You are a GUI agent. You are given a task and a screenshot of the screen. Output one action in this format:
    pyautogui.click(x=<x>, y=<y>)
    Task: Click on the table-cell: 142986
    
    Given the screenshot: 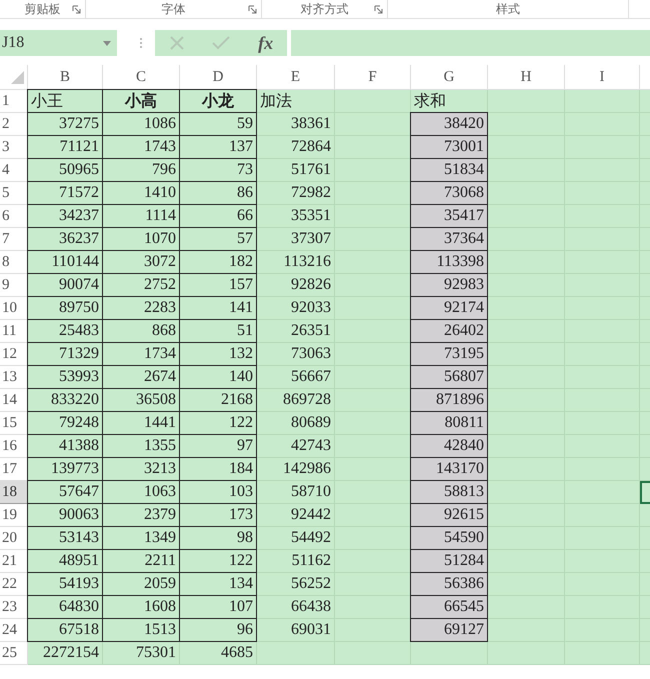 What is the action you would take?
    pyautogui.click(x=296, y=469)
    